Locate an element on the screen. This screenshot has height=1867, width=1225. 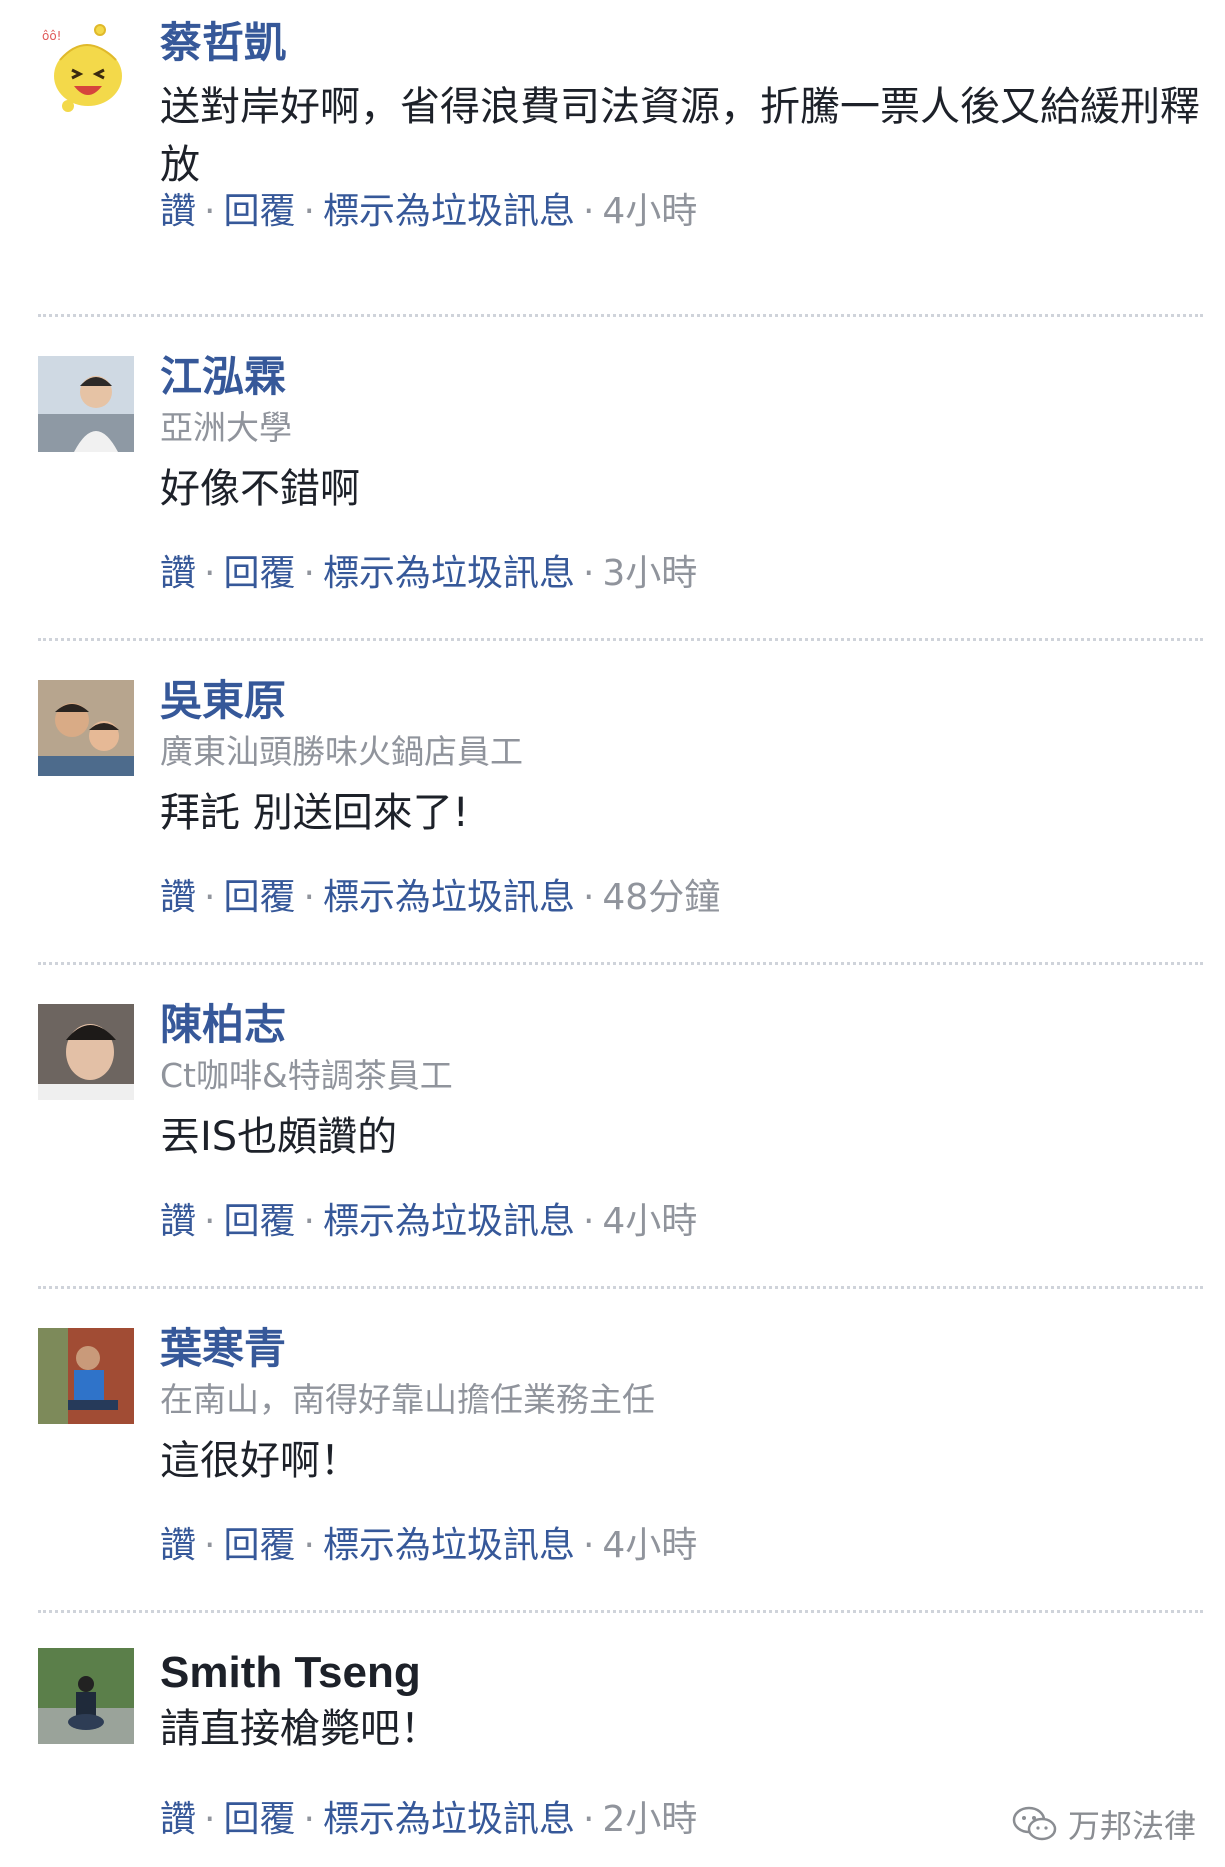
comment-text: 這很好啊！ is located at coordinates (260, 1461).